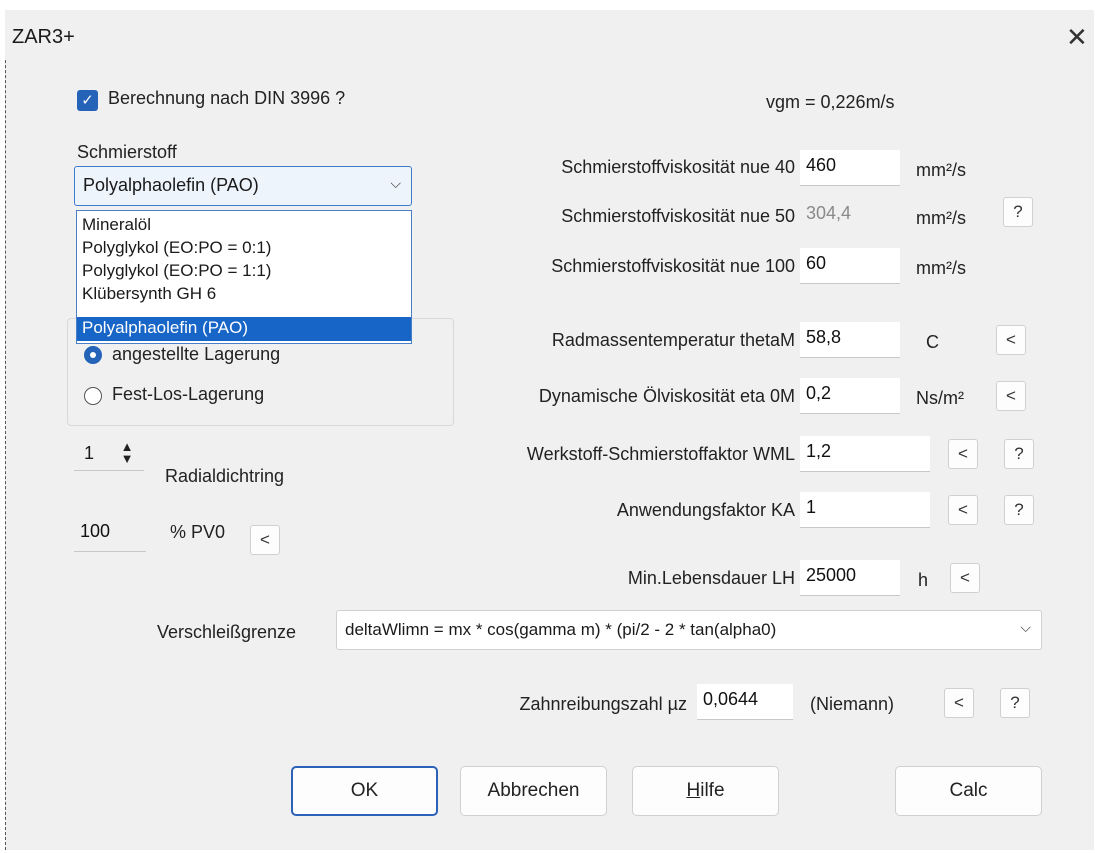 Image resolution: width=1095 pixels, height=853 pixels. I want to click on ka-label: Anwendungsfaktor KA, so click(705, 510).